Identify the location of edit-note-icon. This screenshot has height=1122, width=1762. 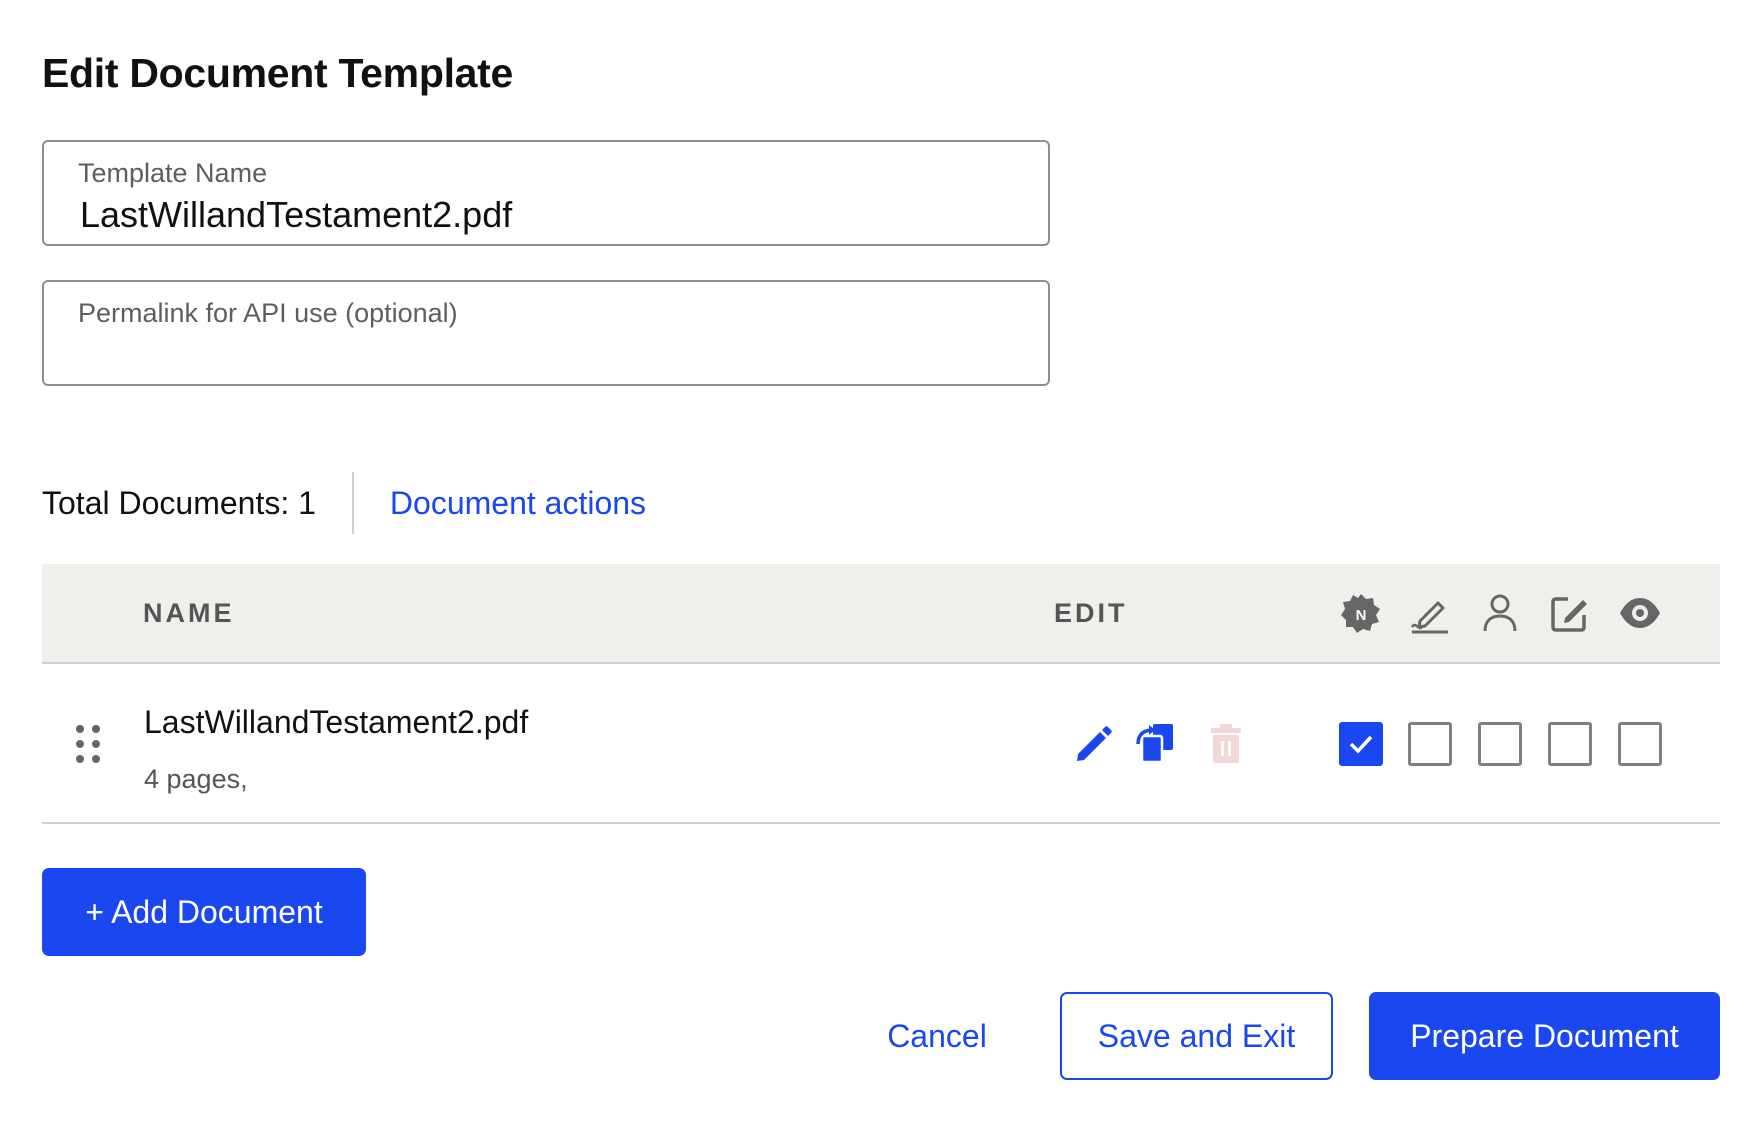
(1569, 614).